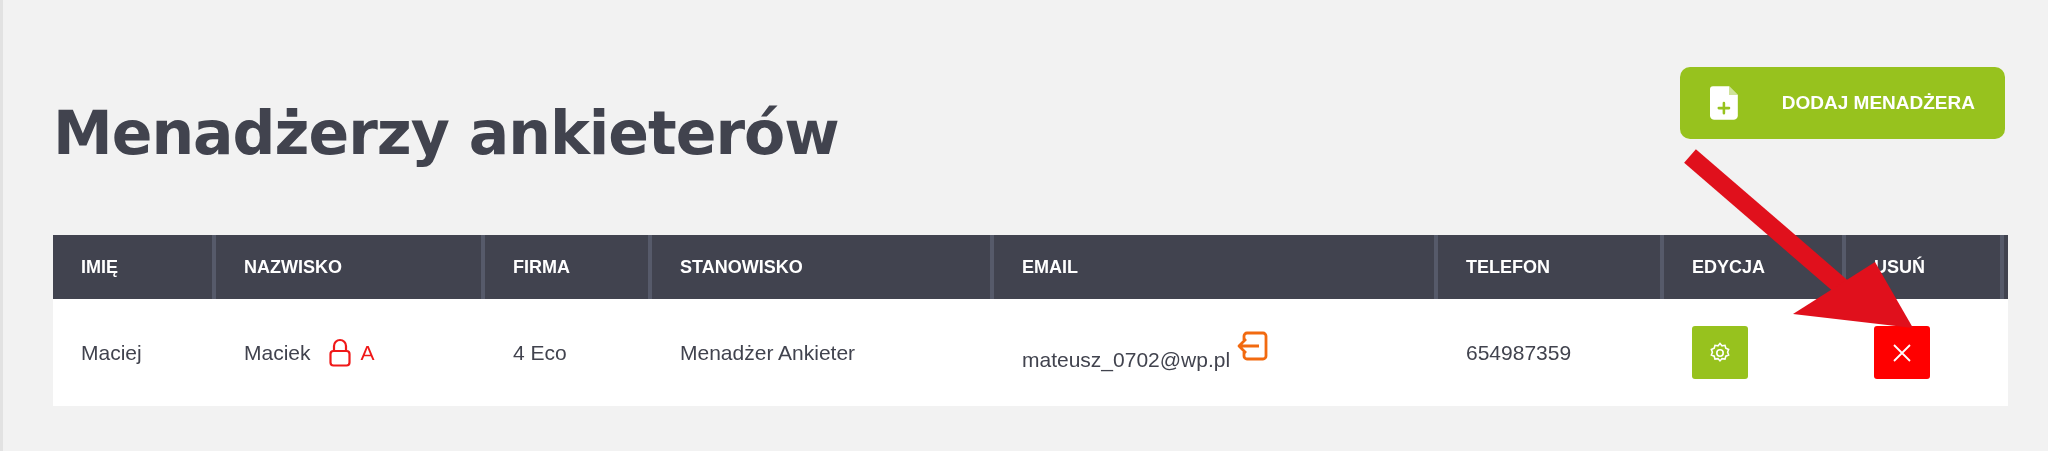 The image size is (2048, 451). Describe the element at coordinates (1050, 267) in the screenshot. I see `column-header: EMAIL` at that location.